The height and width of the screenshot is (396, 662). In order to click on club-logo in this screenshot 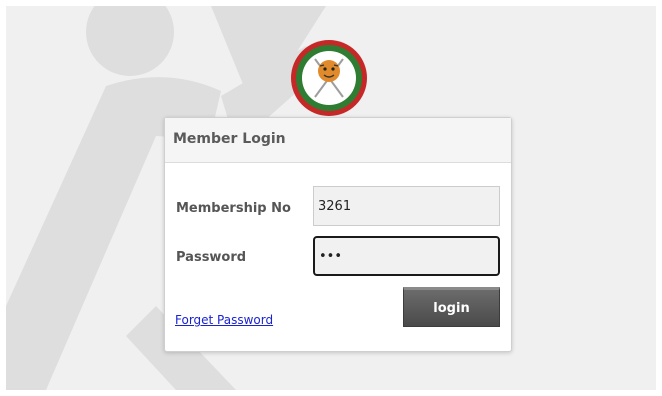, I will do `click(329, 78)`.